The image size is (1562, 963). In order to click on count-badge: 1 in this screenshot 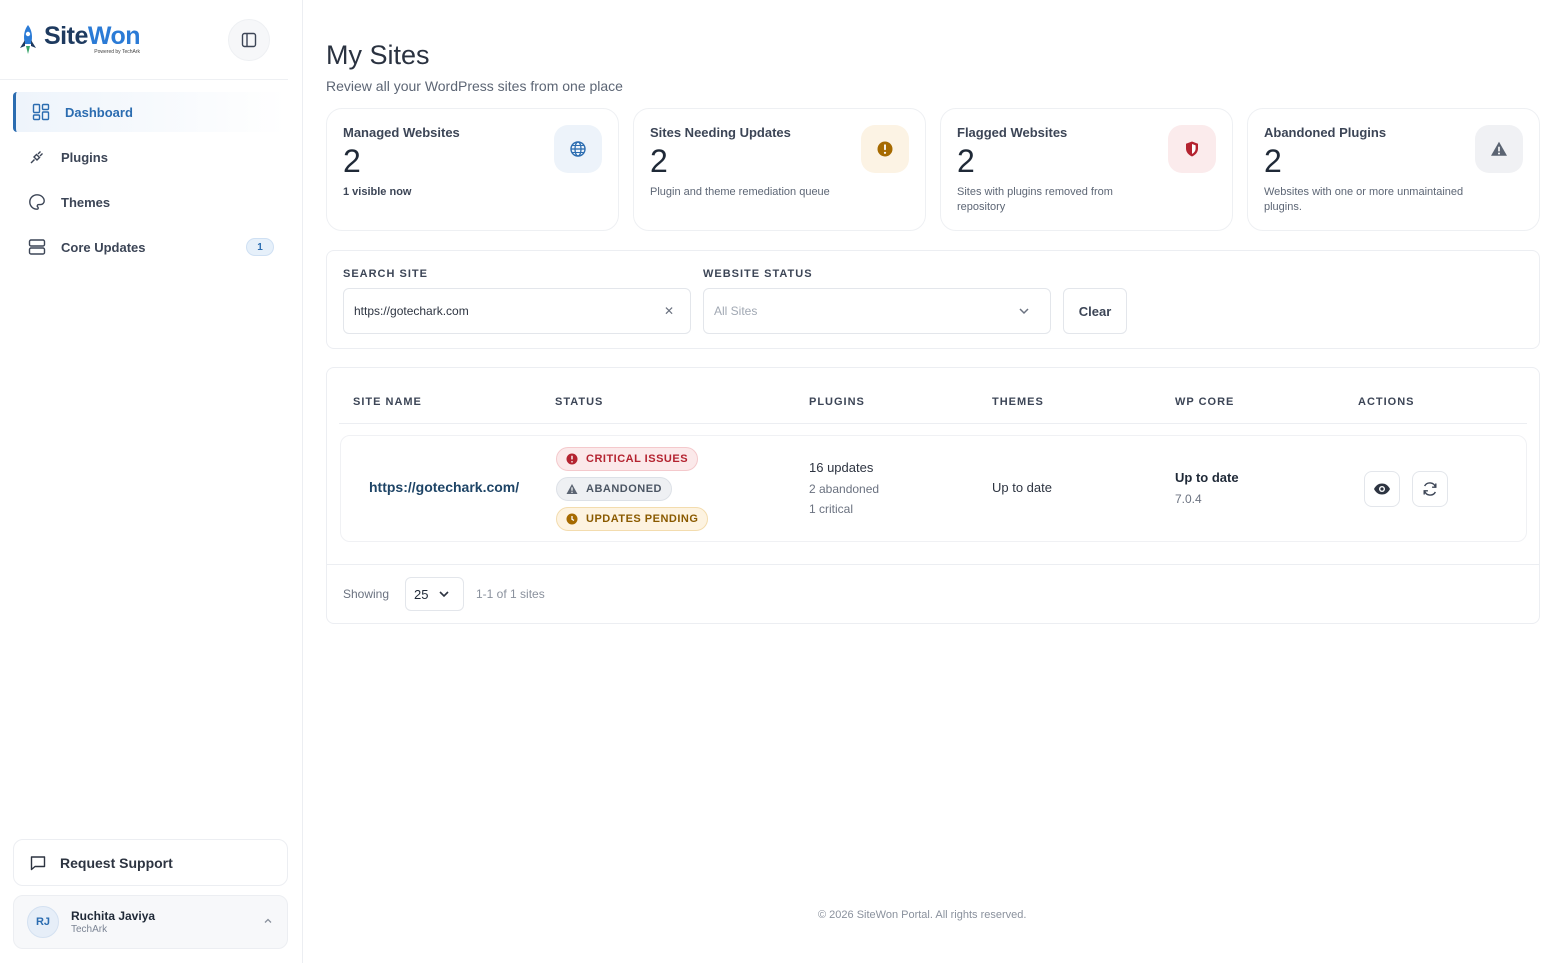, I will do `click(260, 247)`.